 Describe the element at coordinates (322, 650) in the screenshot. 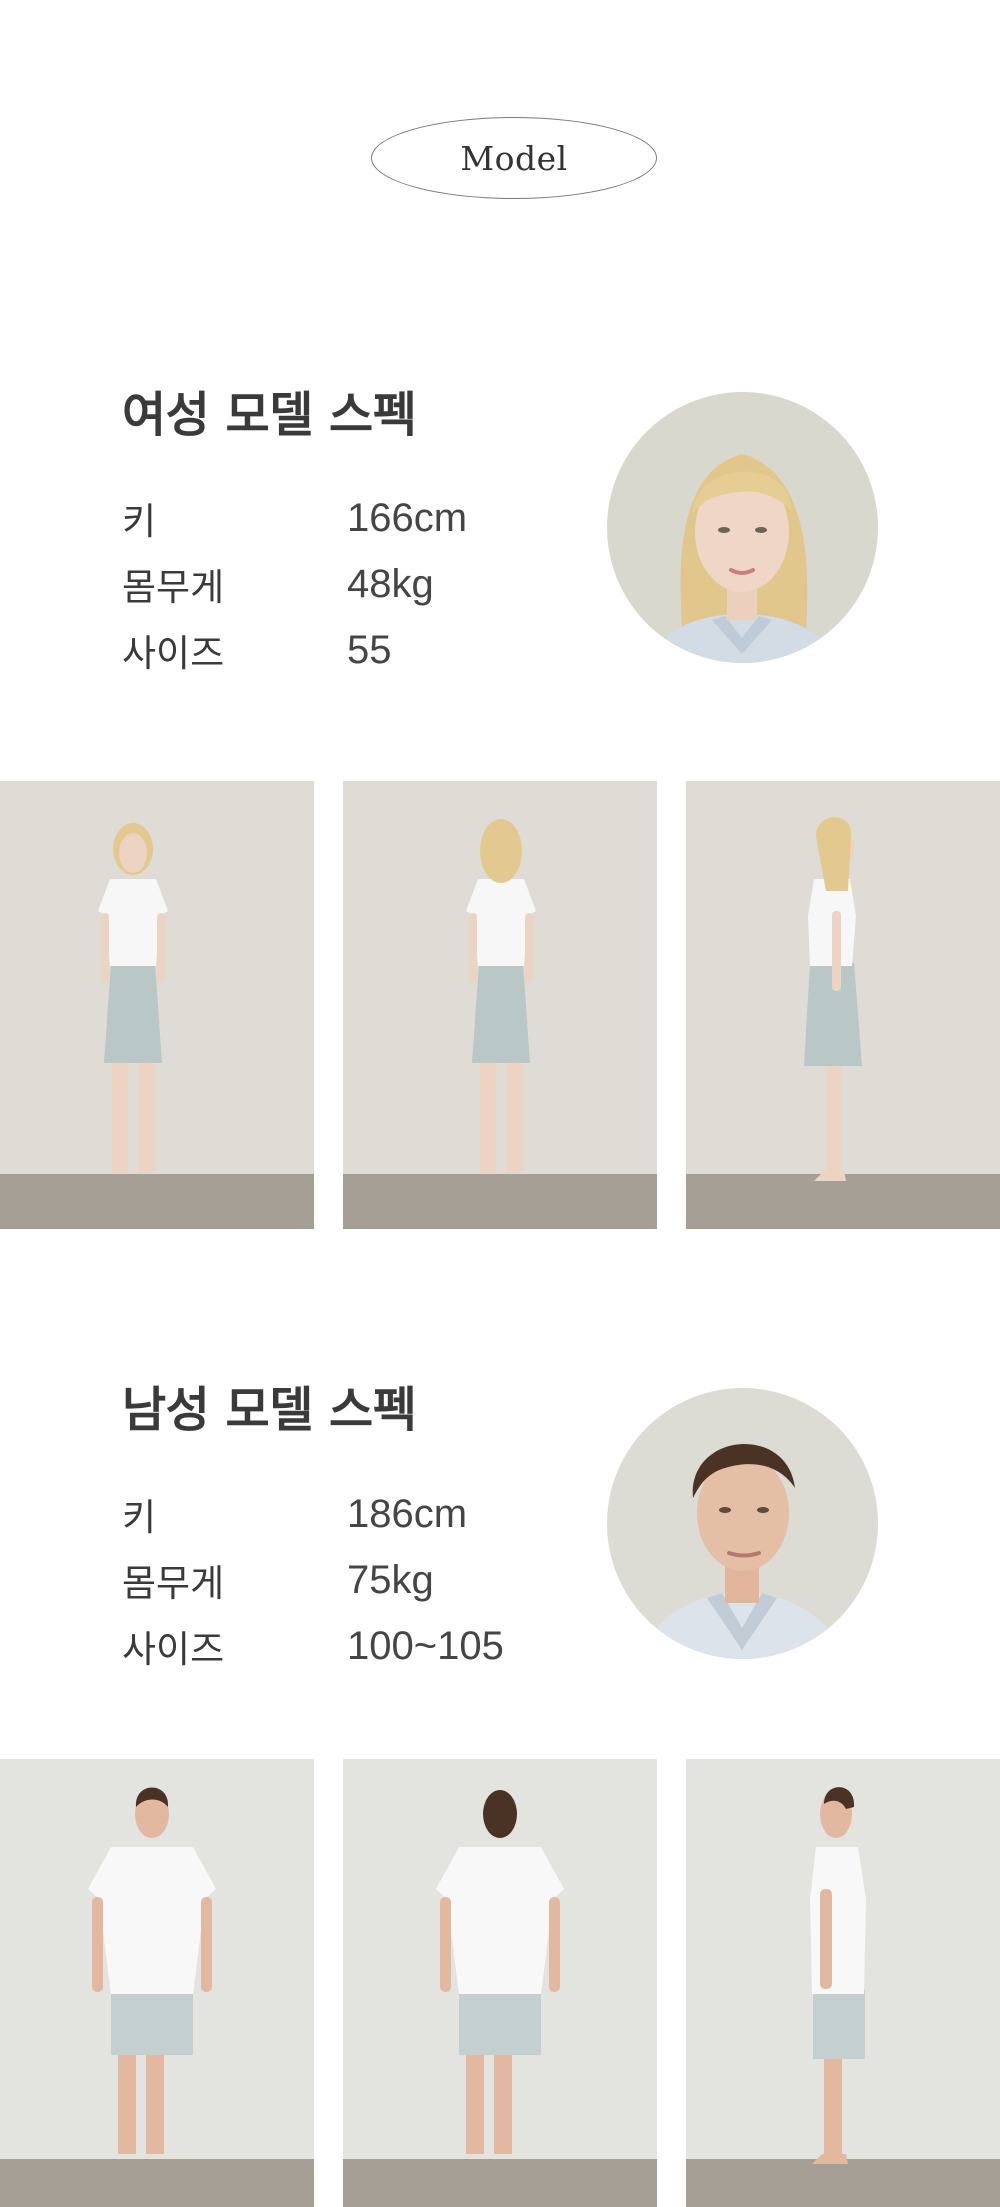

I see `female-spec-size: 사이즈 55` at that location.